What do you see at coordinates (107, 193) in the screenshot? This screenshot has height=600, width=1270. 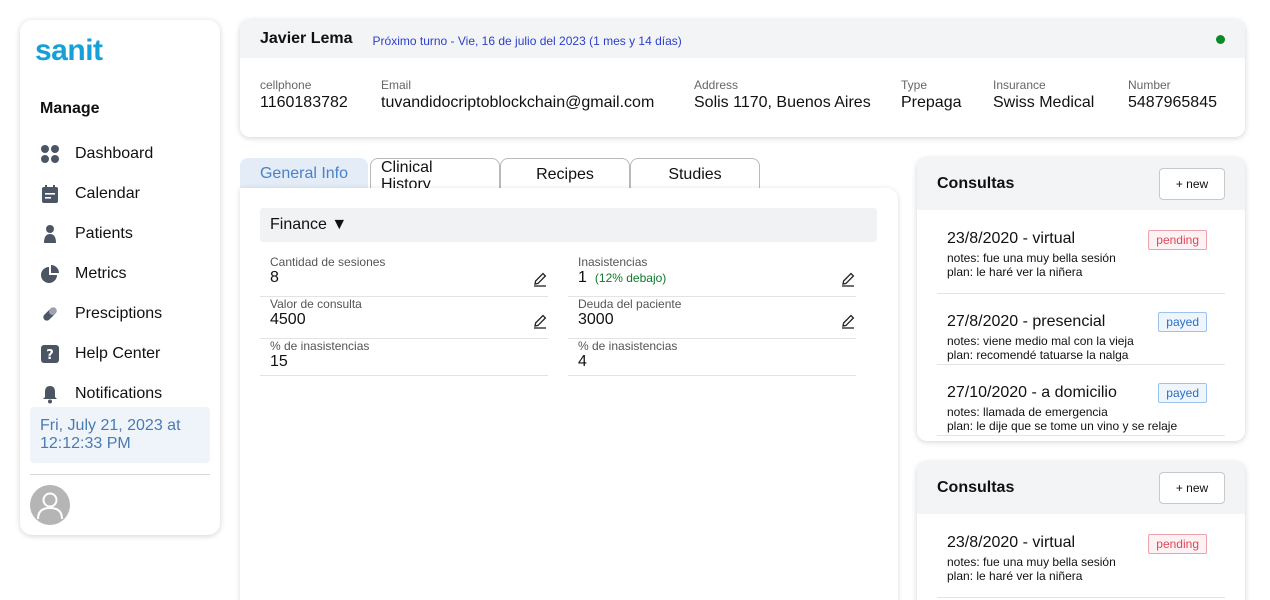 I see `sidebar-item-label: Calendar` at bounding box center [107, 193].